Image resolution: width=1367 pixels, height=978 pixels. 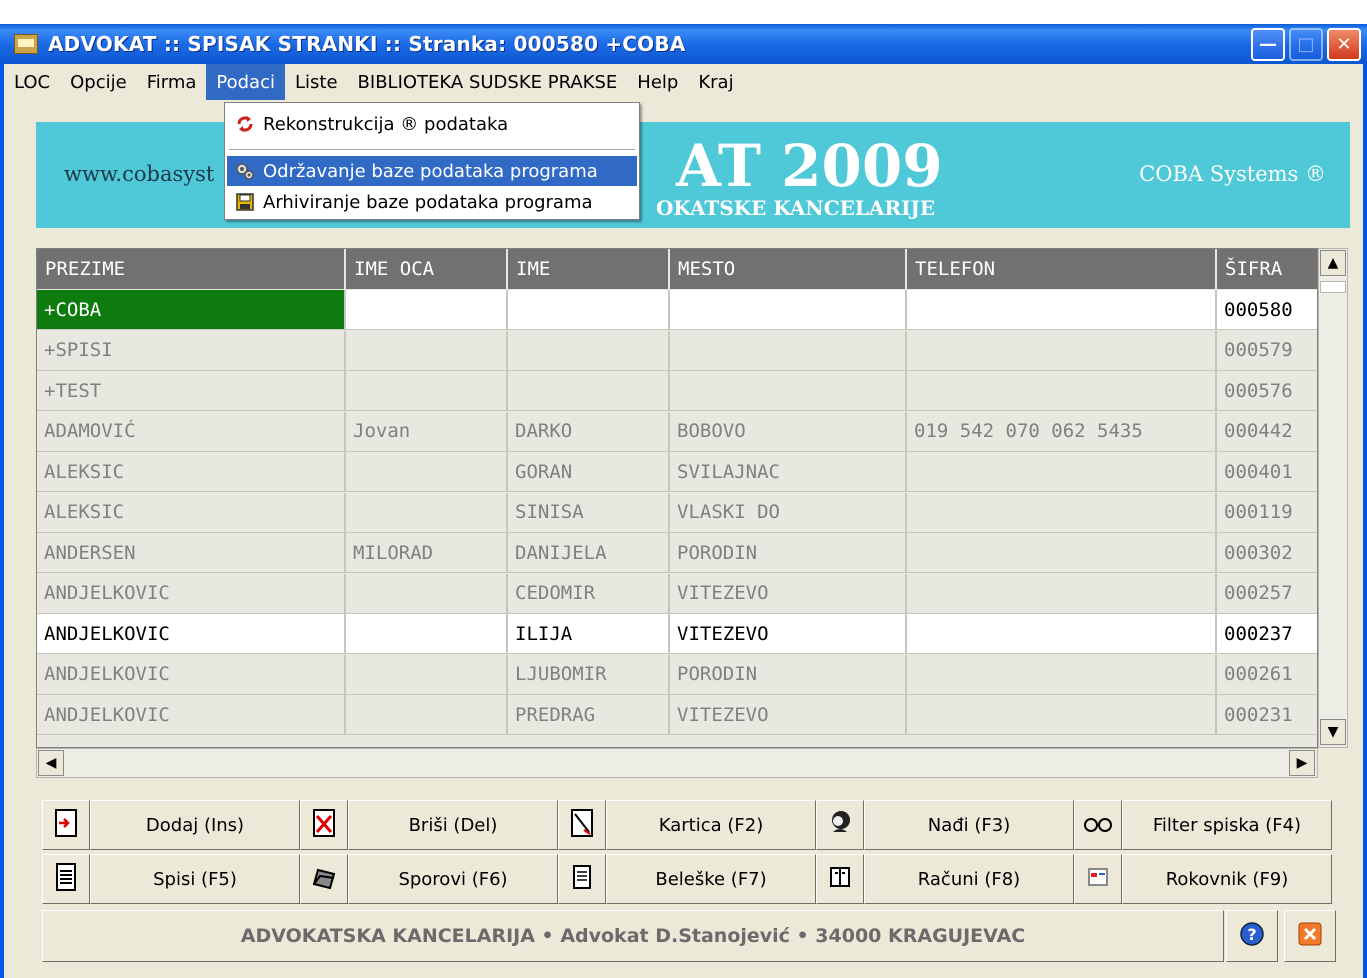 What do you see at coordinates (1267, 674) in the screenshot?
I see `cell-sifra: 000261` at bounding box center [1267, 674].